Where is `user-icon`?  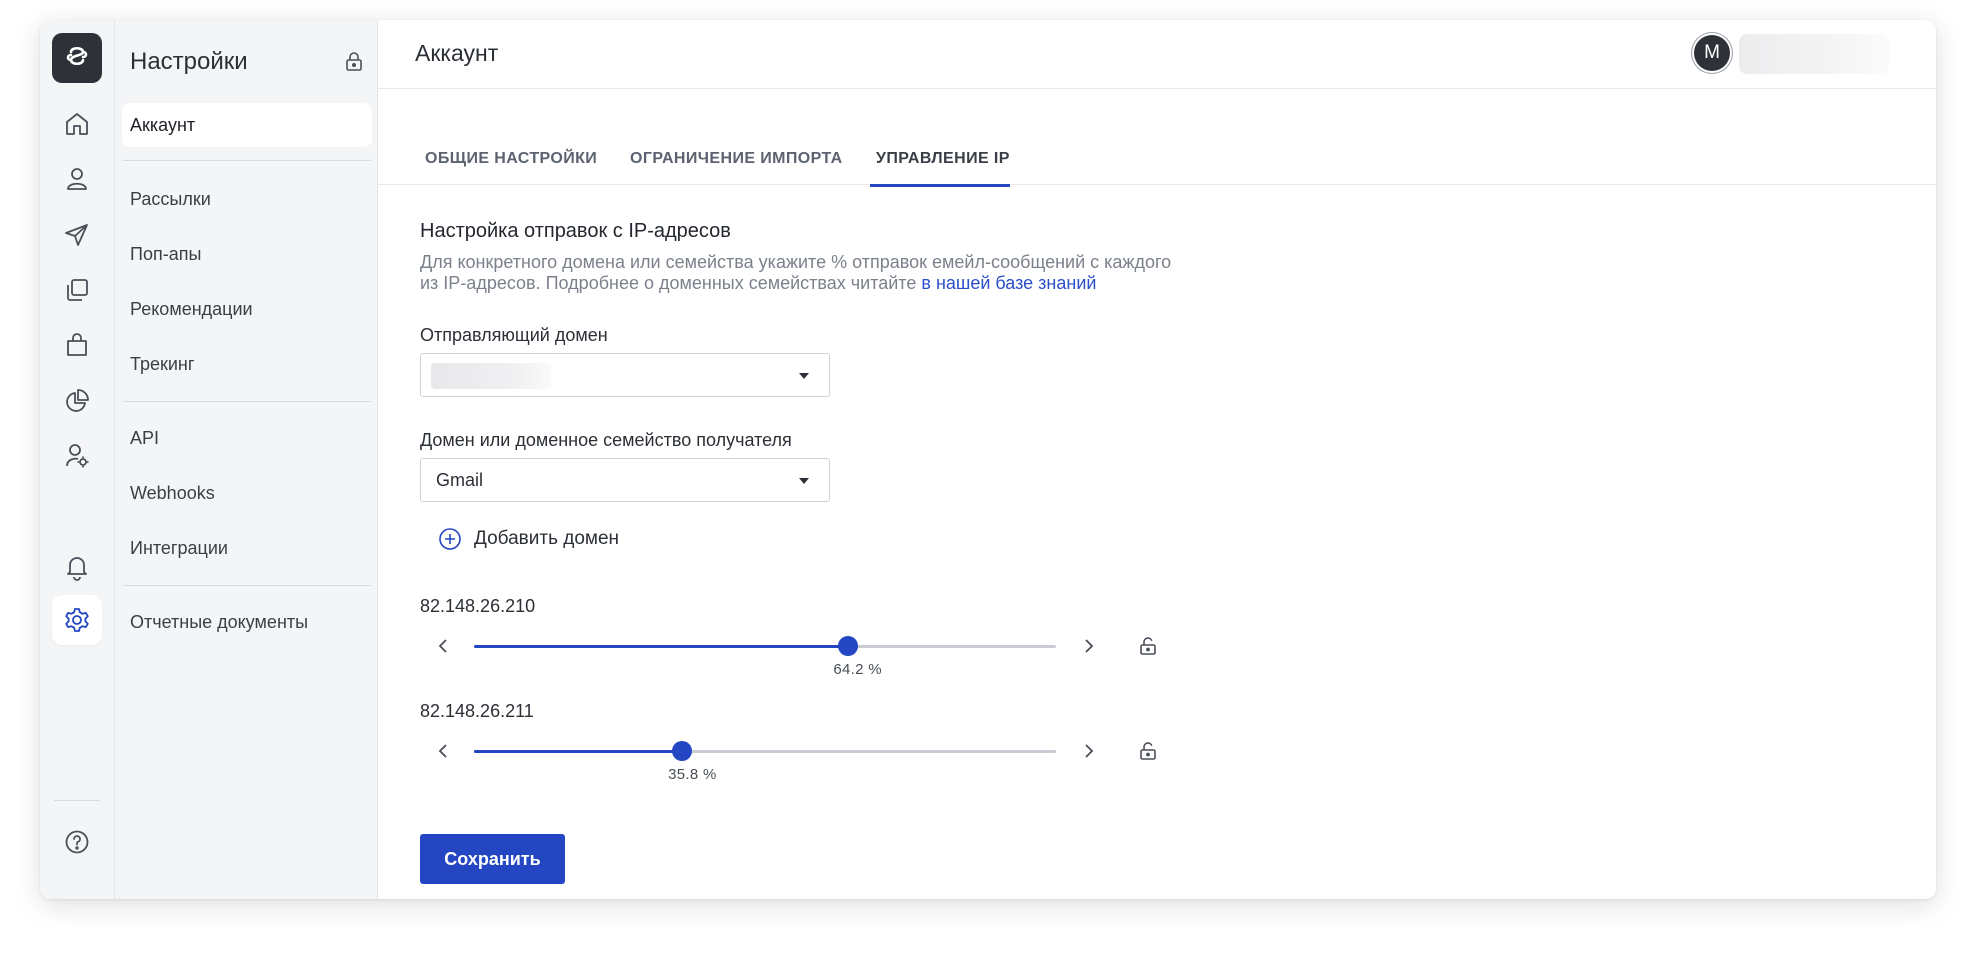 user-icon is located at coordinates (77, 179).